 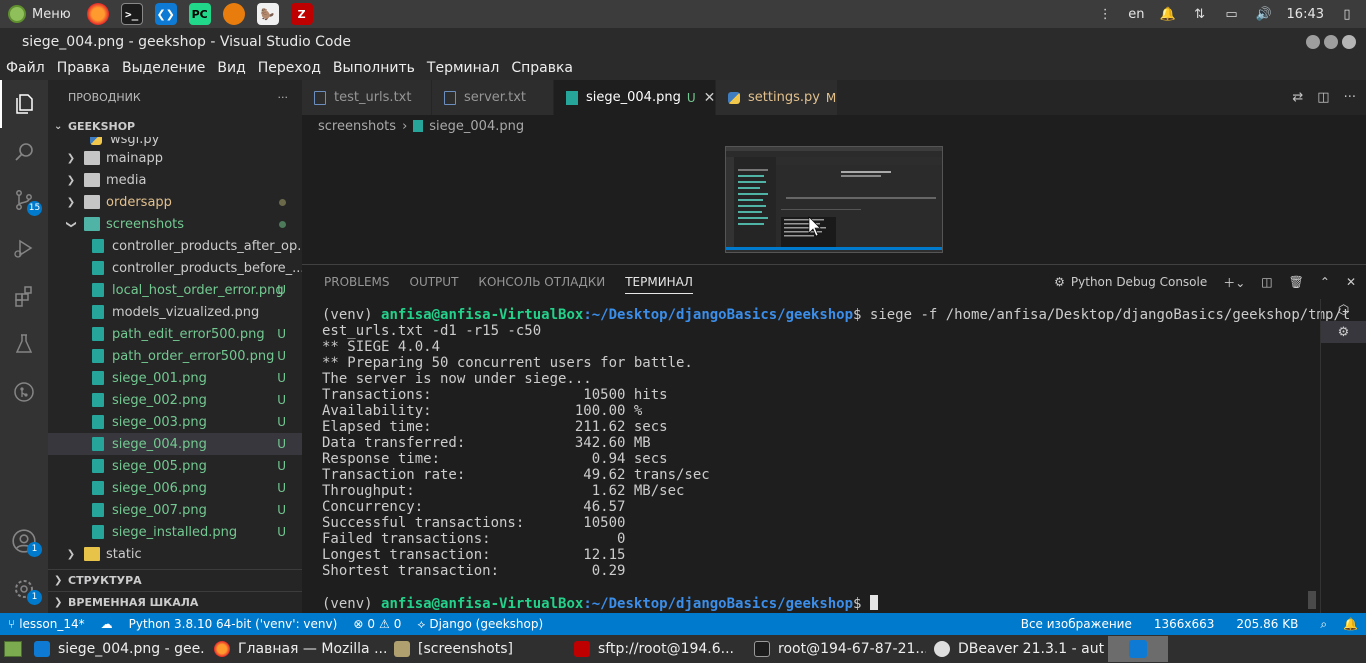 I want to click on battery-icon: ▭, so click(x=1232, y=14).